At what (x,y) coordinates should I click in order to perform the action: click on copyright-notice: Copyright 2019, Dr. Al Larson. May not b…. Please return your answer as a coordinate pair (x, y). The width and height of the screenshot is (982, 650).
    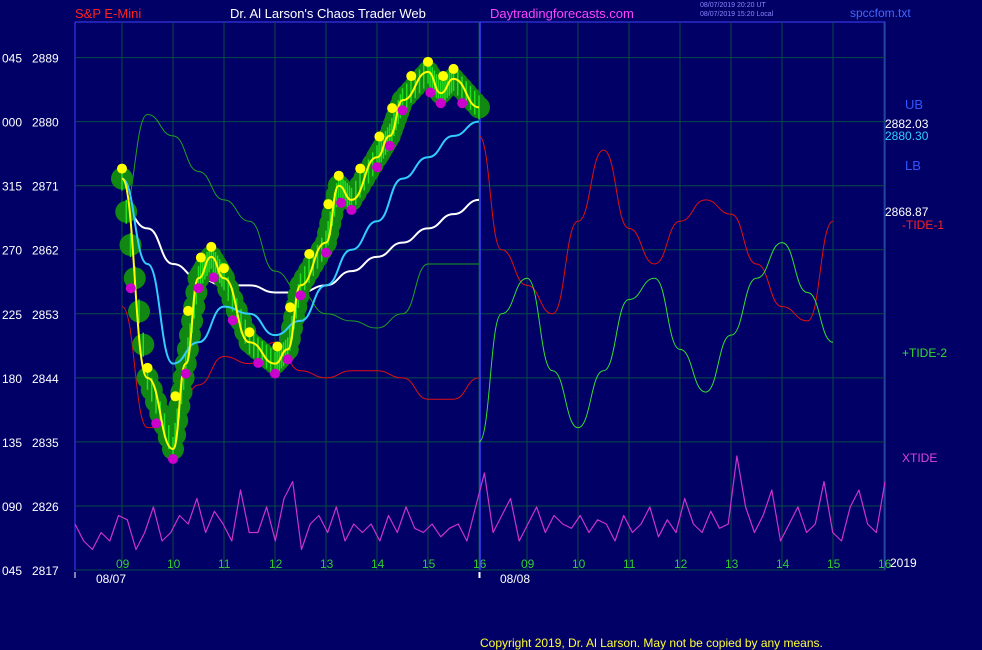
    Looking at the image, I should click on (651, 643).